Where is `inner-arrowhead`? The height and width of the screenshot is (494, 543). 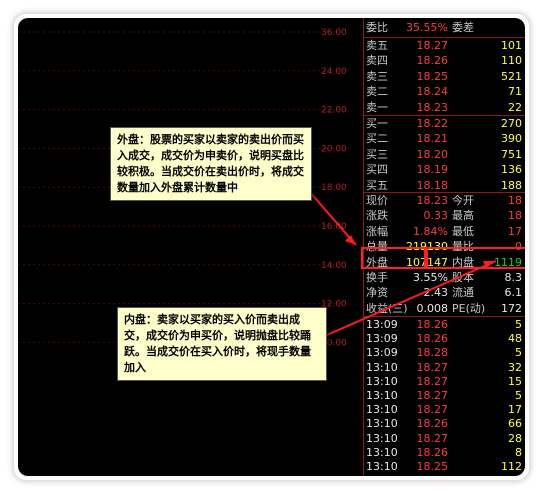 inner-arrowhead is located at coordinates (489, 264).